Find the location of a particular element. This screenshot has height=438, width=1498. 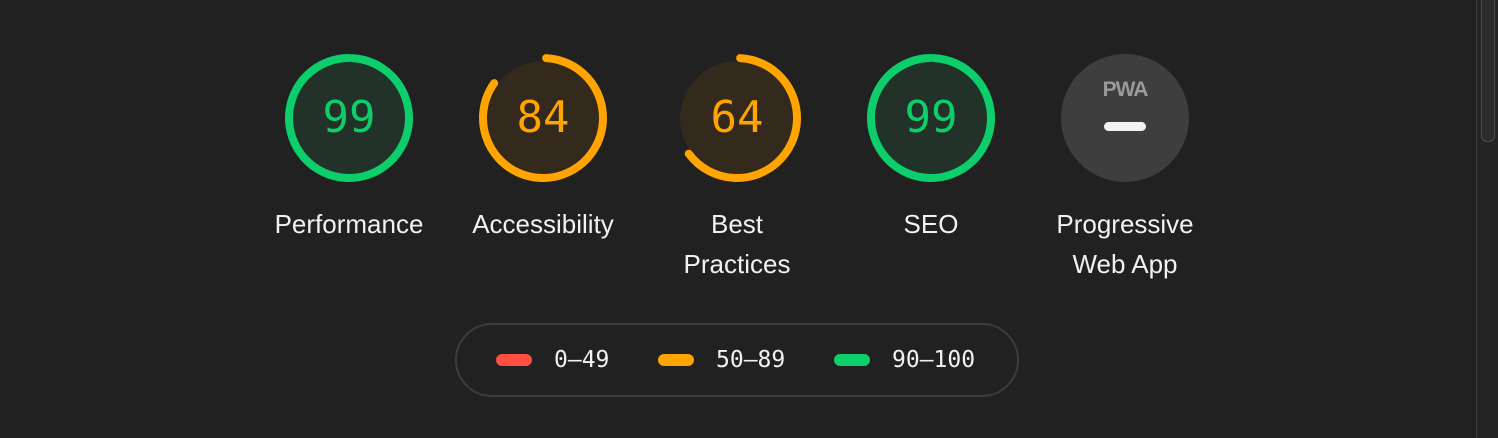

gauge-label: Accessibility is located at coordinates (543, 224).